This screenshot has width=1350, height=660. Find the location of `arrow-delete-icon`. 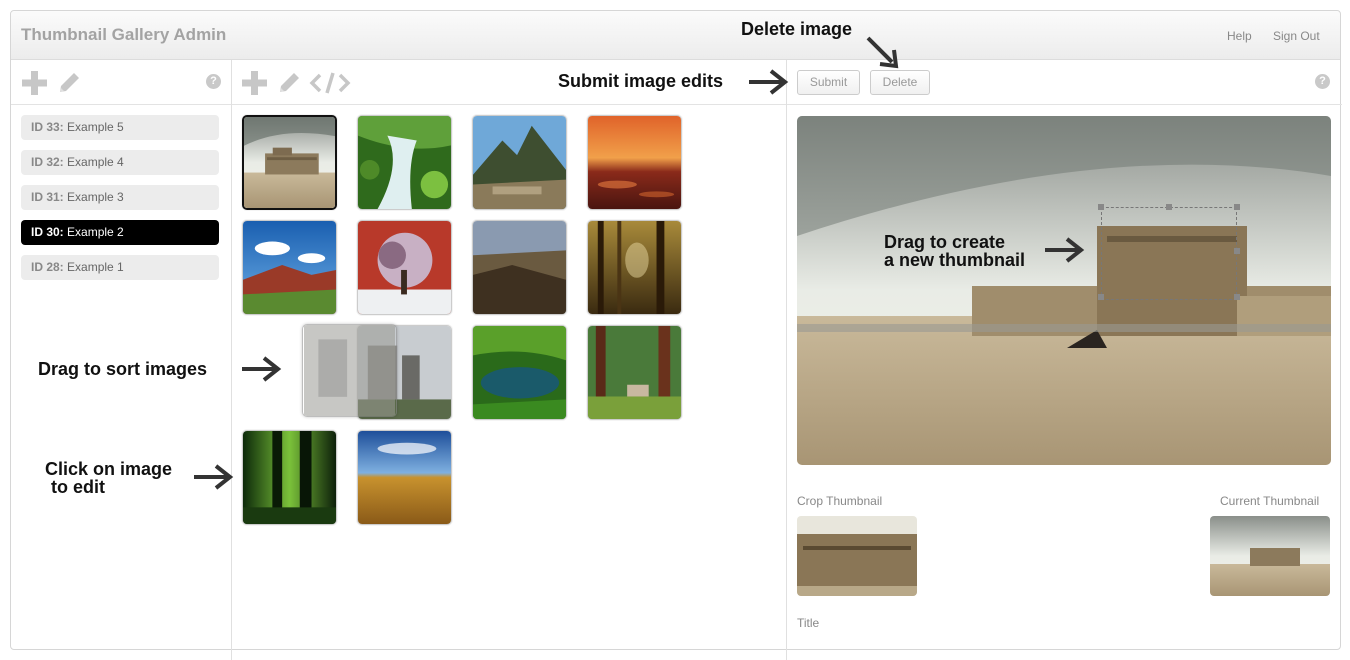

arrow-delete-icon is located at coordinates (882, 52).